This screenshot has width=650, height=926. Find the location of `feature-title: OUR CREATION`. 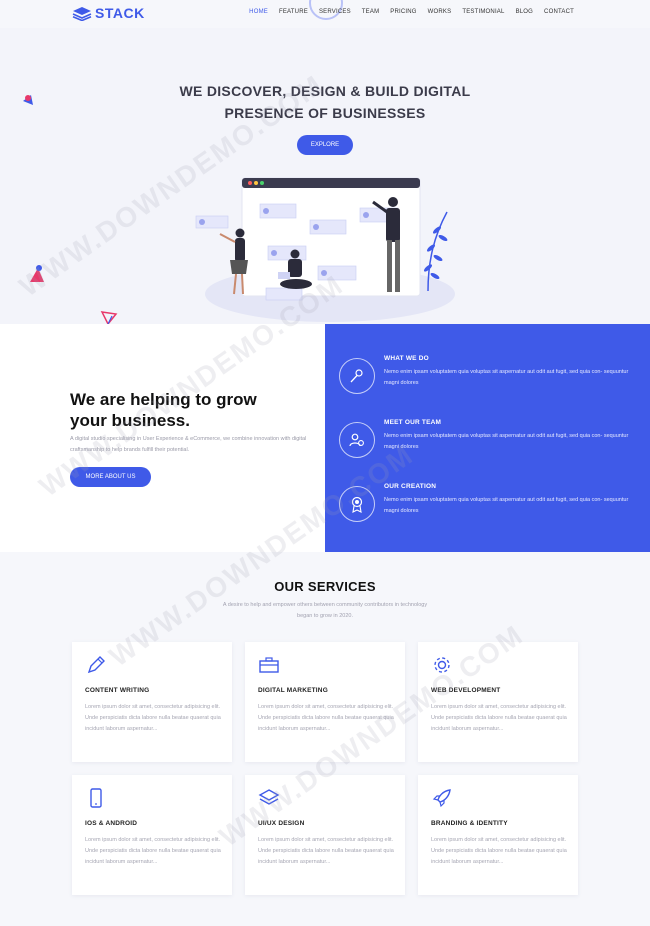

feature-title: OUR CREATION is located at coordinates (410, 486).